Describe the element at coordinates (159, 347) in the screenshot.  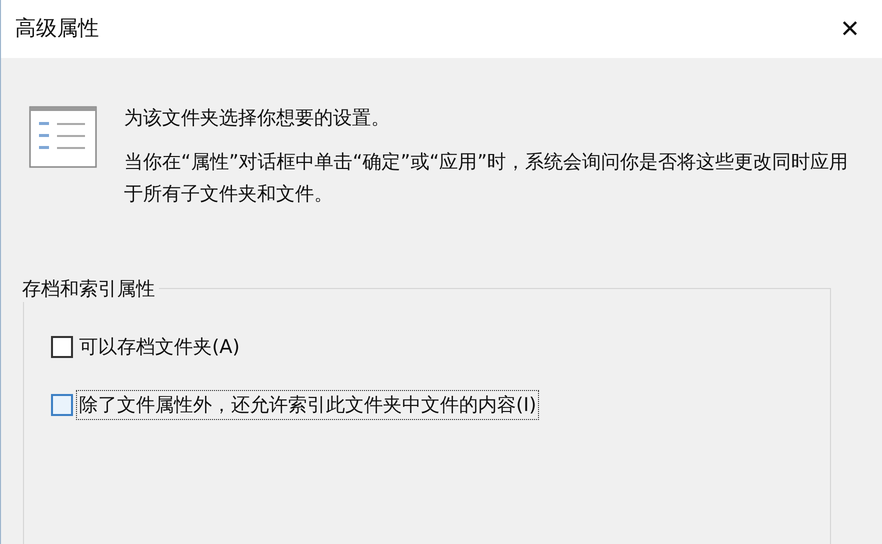
I see `checkbox-label: 可以存档文件夹(A)` at that location.